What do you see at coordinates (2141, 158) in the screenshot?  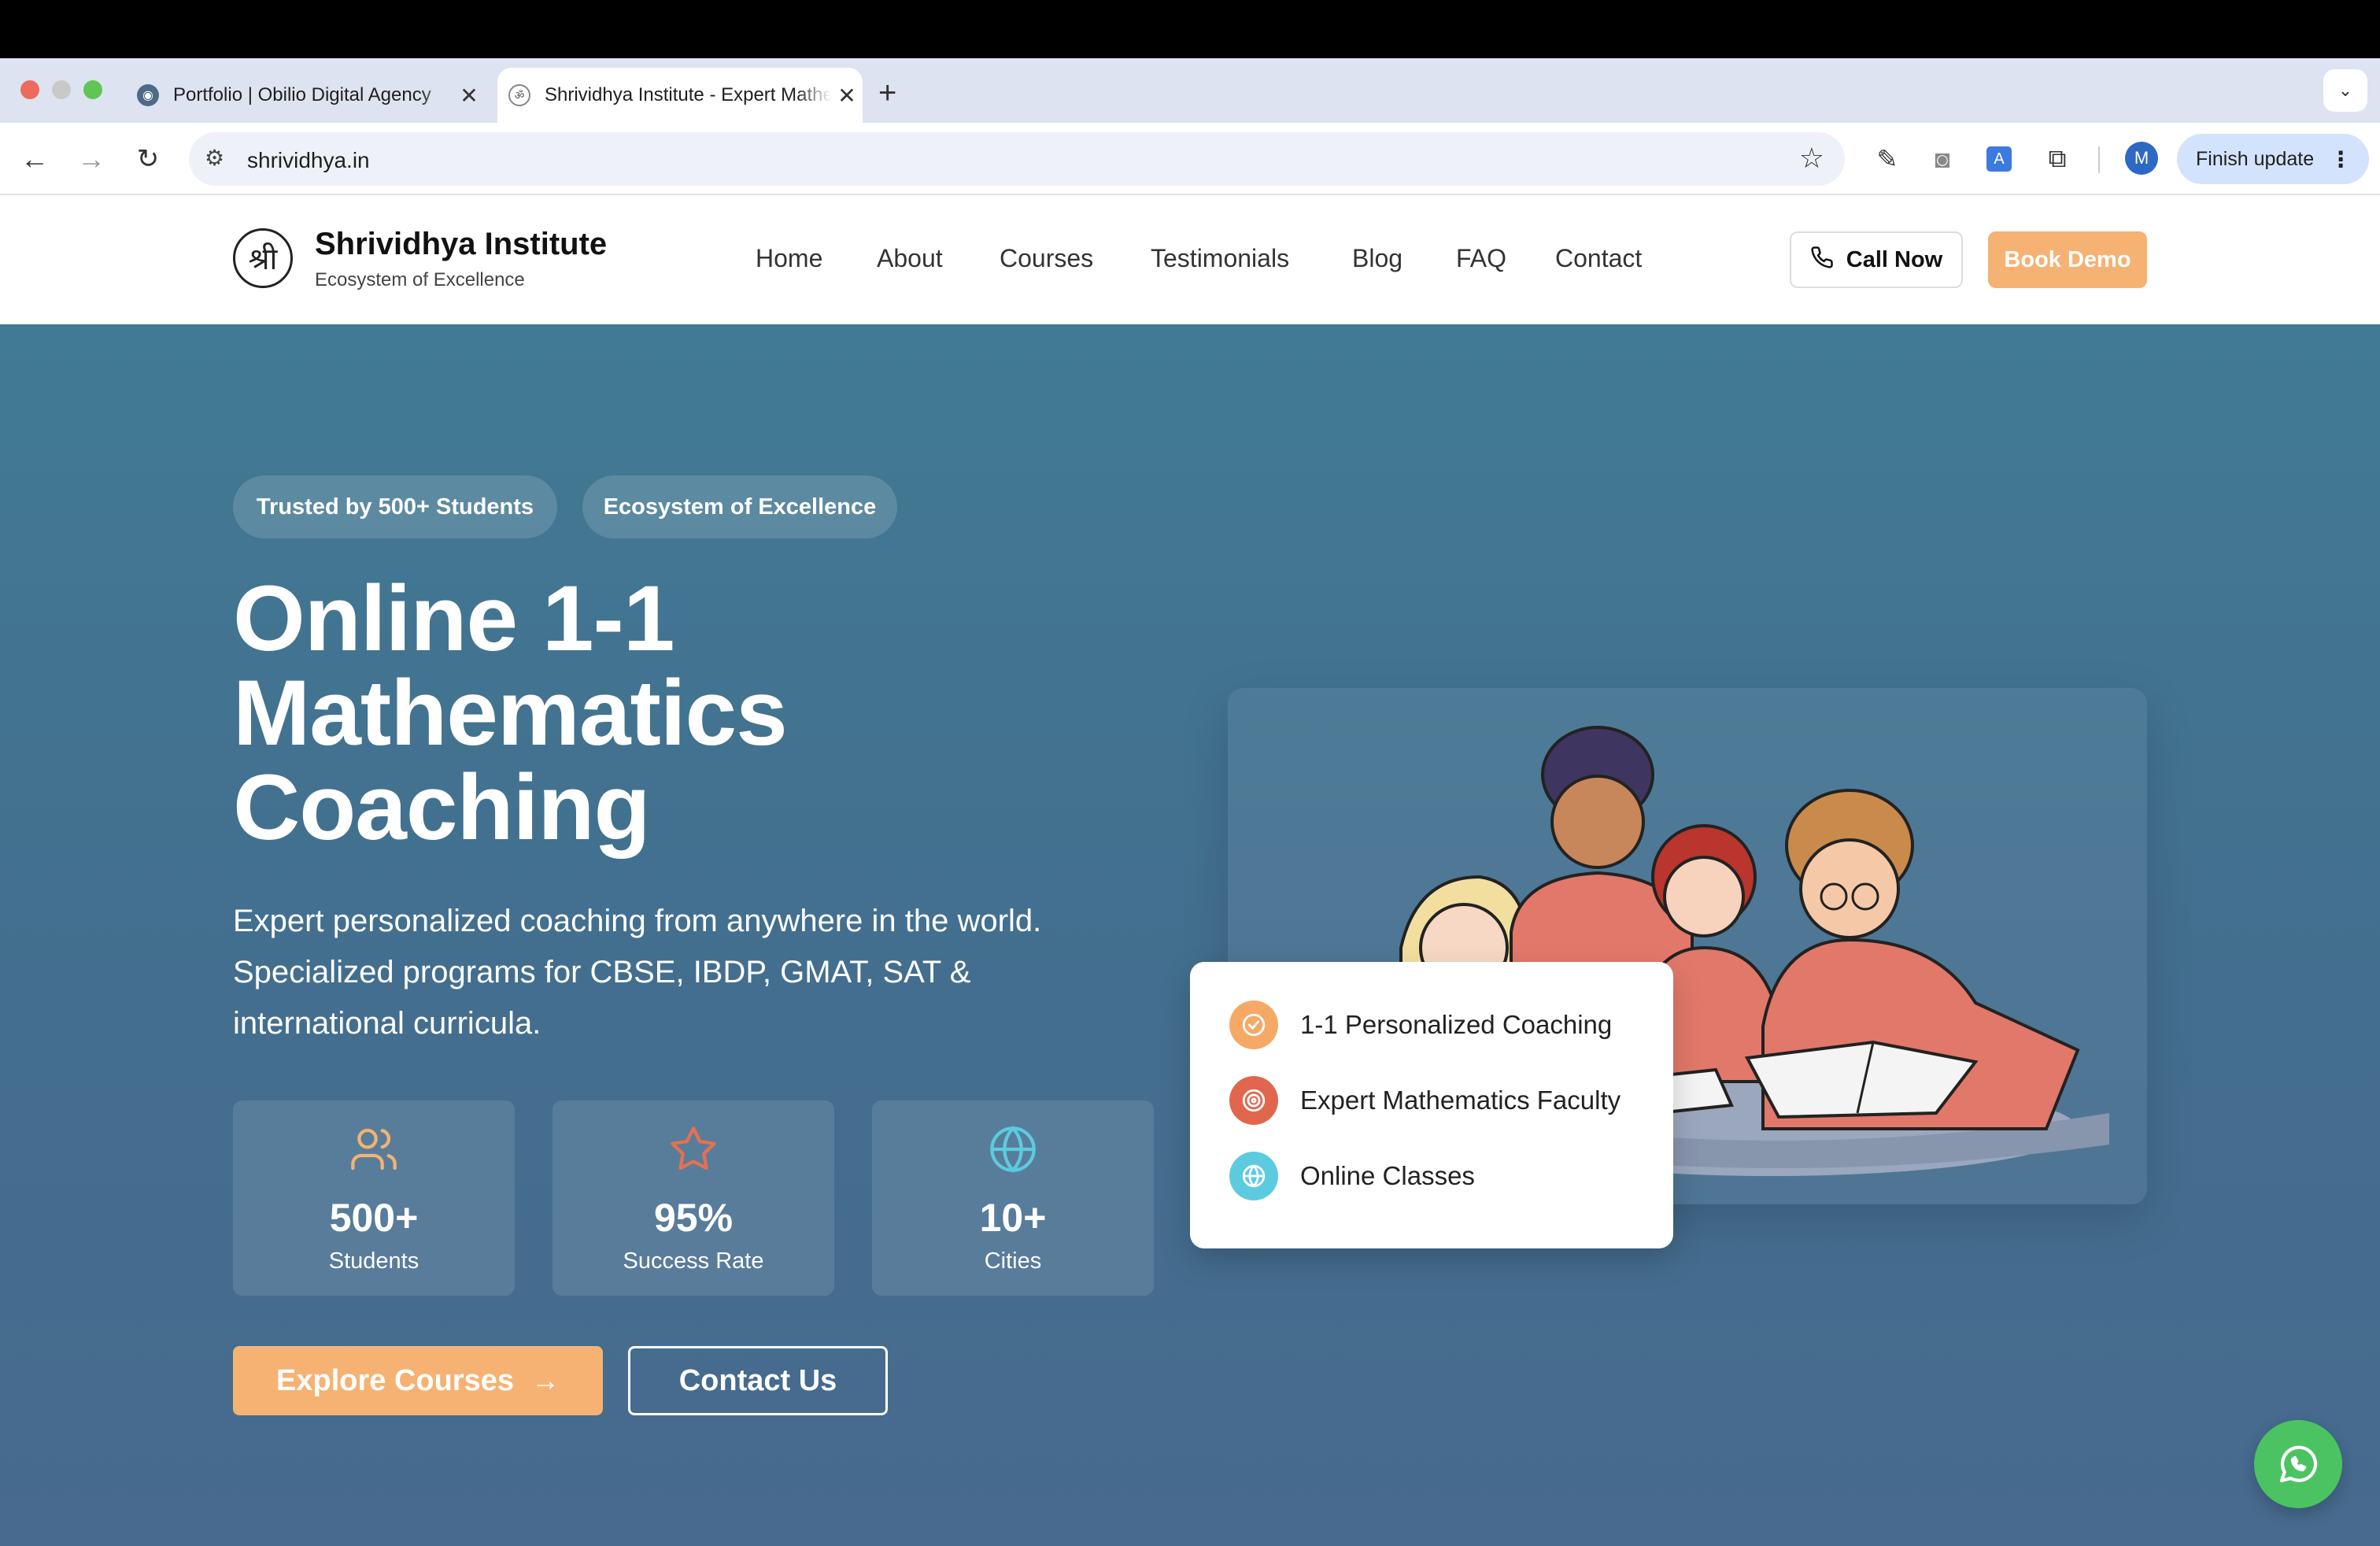 I see `profile-avatar: M` at bounding box center [2141, 158].